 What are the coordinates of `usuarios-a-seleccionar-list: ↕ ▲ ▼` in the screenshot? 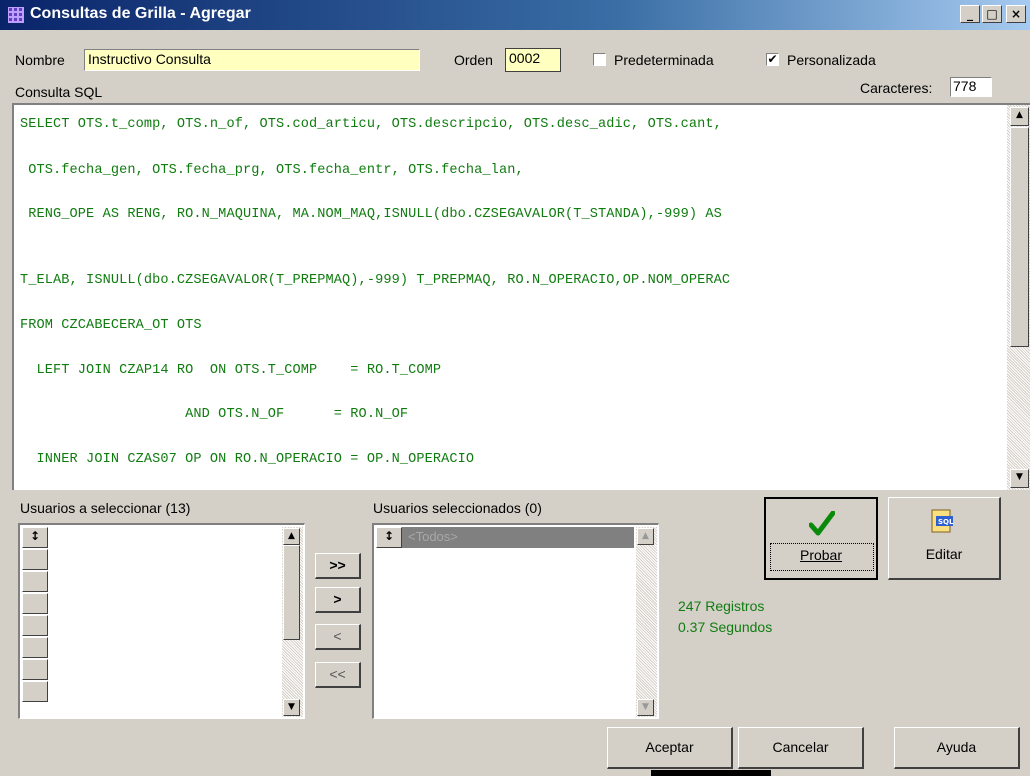 It's located at (161, 621).